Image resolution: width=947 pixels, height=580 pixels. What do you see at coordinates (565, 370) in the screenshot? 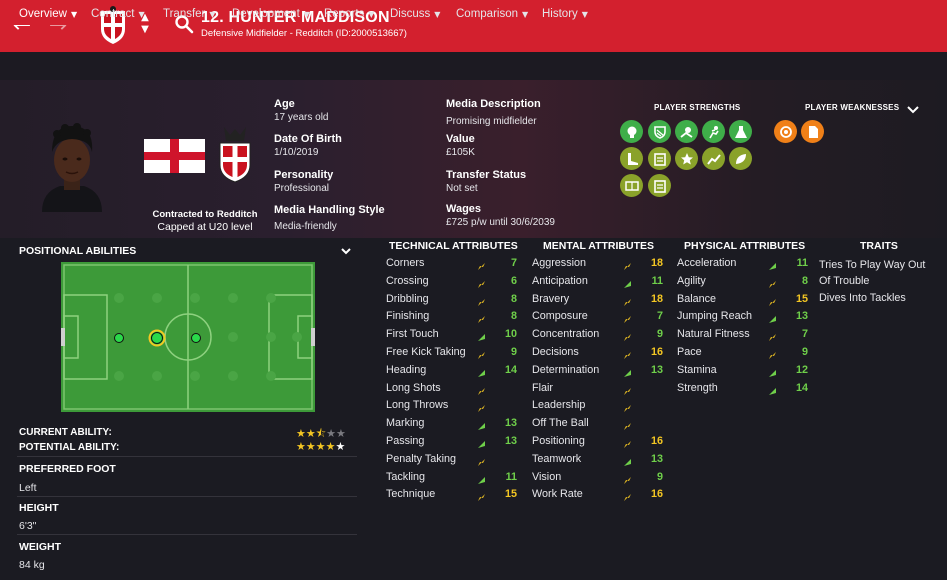
I see `attribute-name: Determination` at bounding box center [565, 370].